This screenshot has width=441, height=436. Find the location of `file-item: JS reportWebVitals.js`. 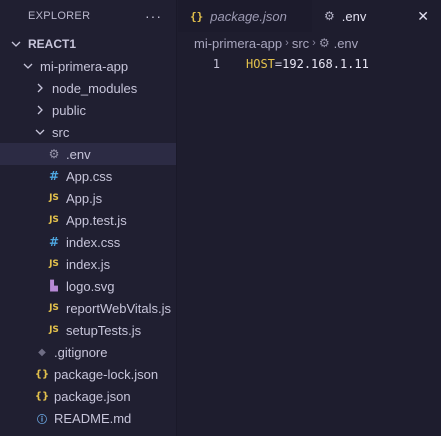

file-item: JS reportWebVitals.js is located at coordinates (88, 308).